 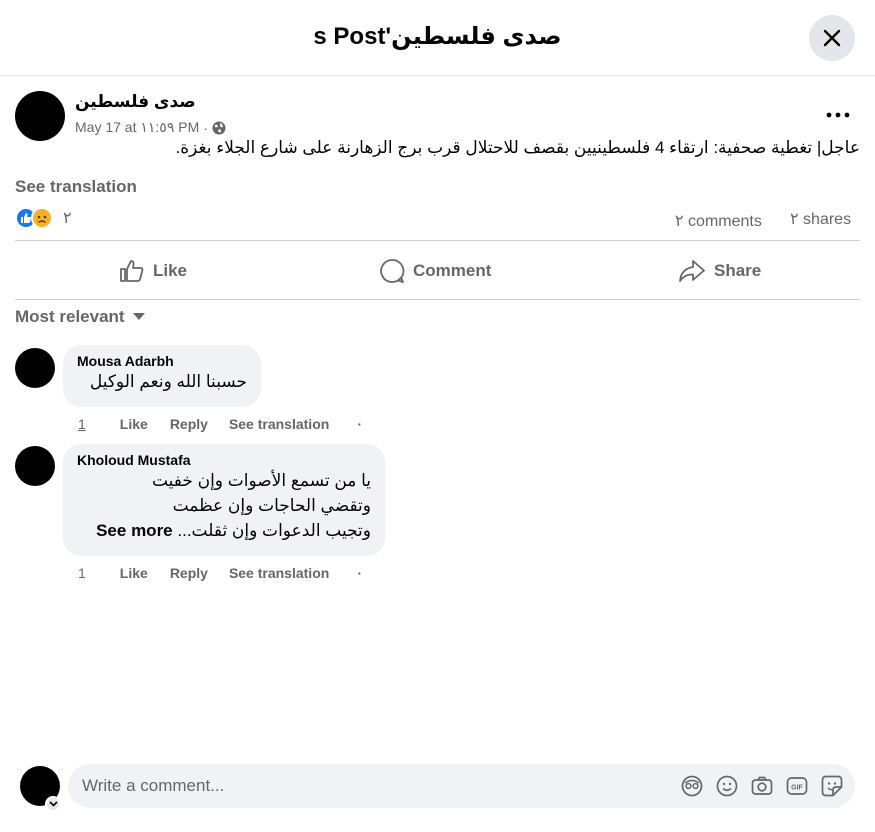 I want to click on avatar-icon, so click(x=691, y=785).